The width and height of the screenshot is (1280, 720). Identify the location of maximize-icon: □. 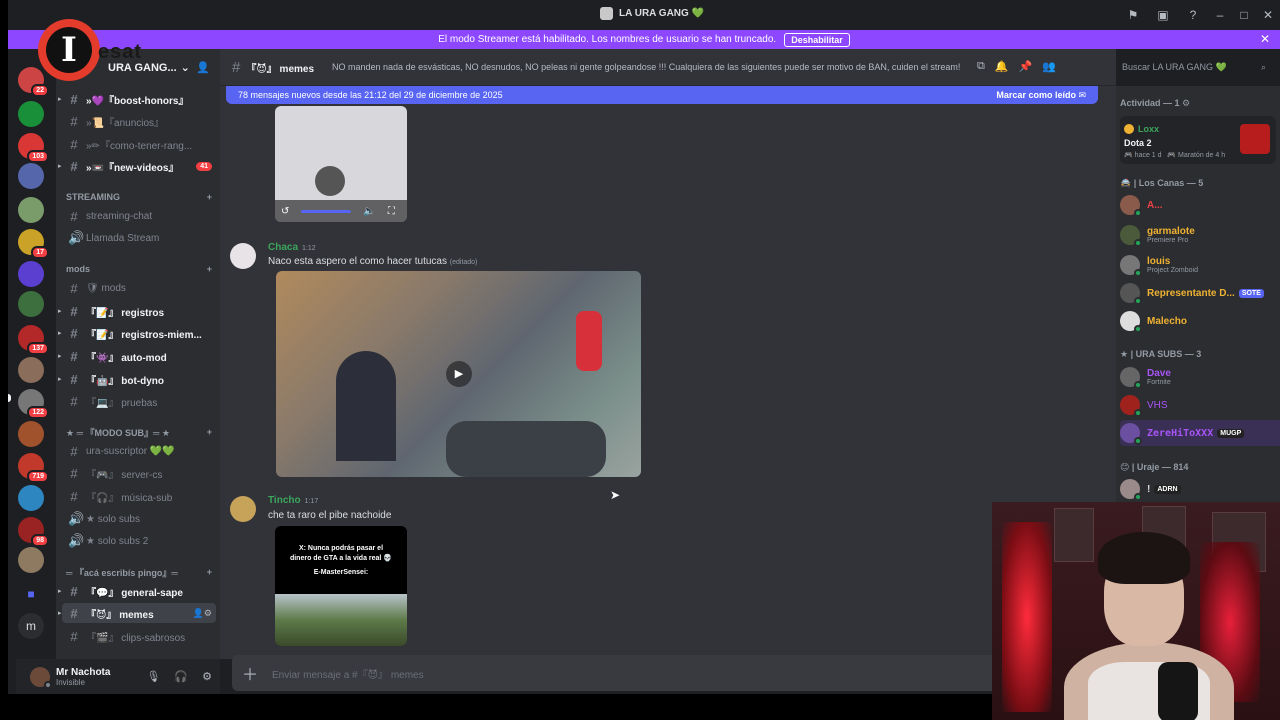
(1244, 15).